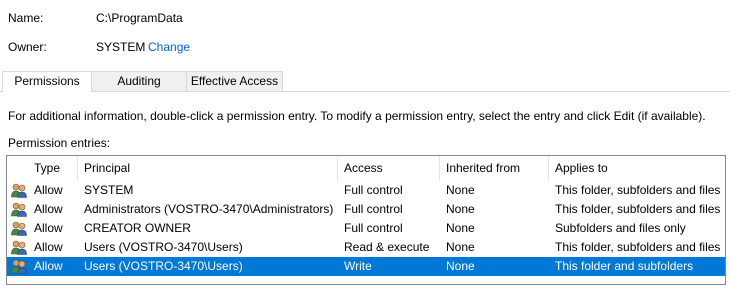  I want to click on permission-entries-label: Permission entries:, so click(59, 143).